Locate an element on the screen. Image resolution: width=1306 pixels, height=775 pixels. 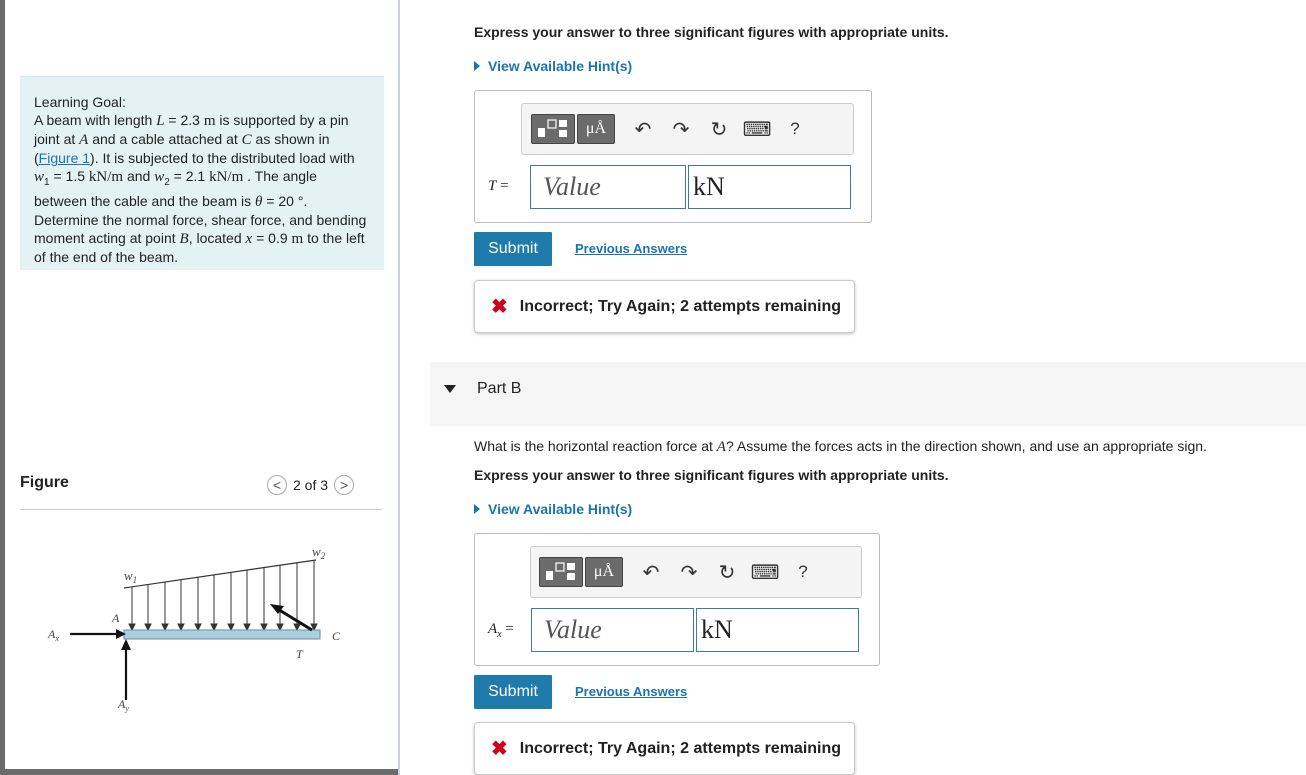
chevron-left-icon: < is located at coordinates (277, 485).